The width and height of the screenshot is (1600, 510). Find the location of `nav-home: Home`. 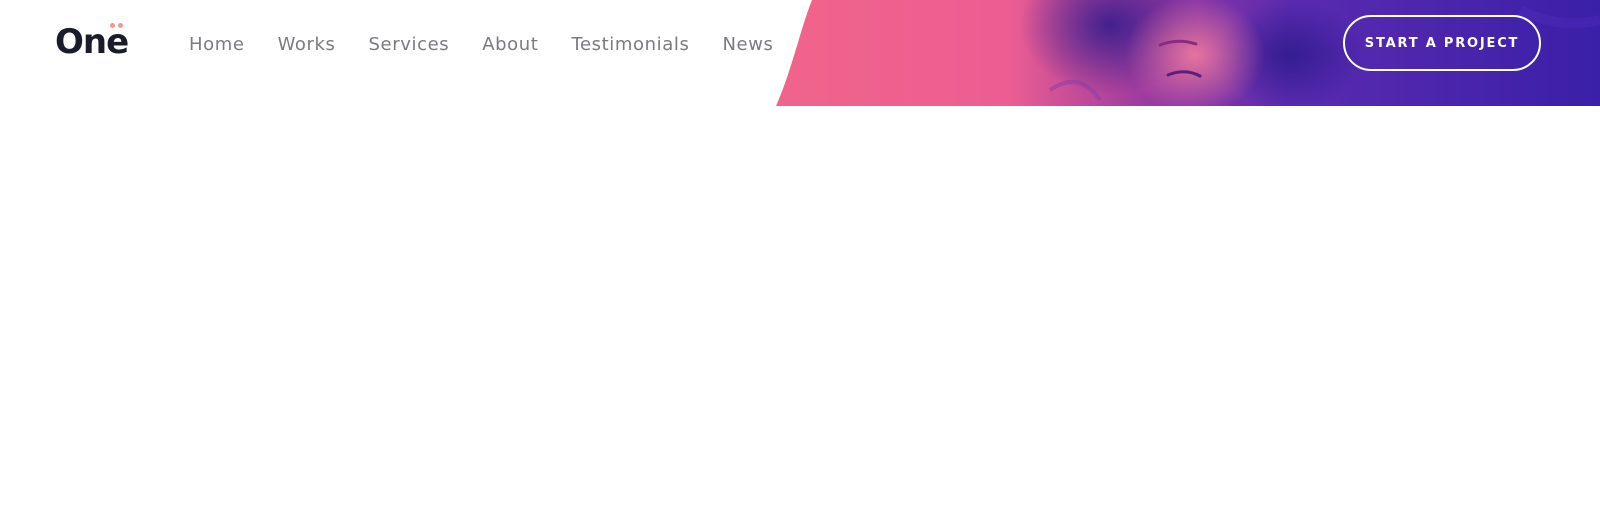

nav-home: Home is located at coordinates (217, 44).